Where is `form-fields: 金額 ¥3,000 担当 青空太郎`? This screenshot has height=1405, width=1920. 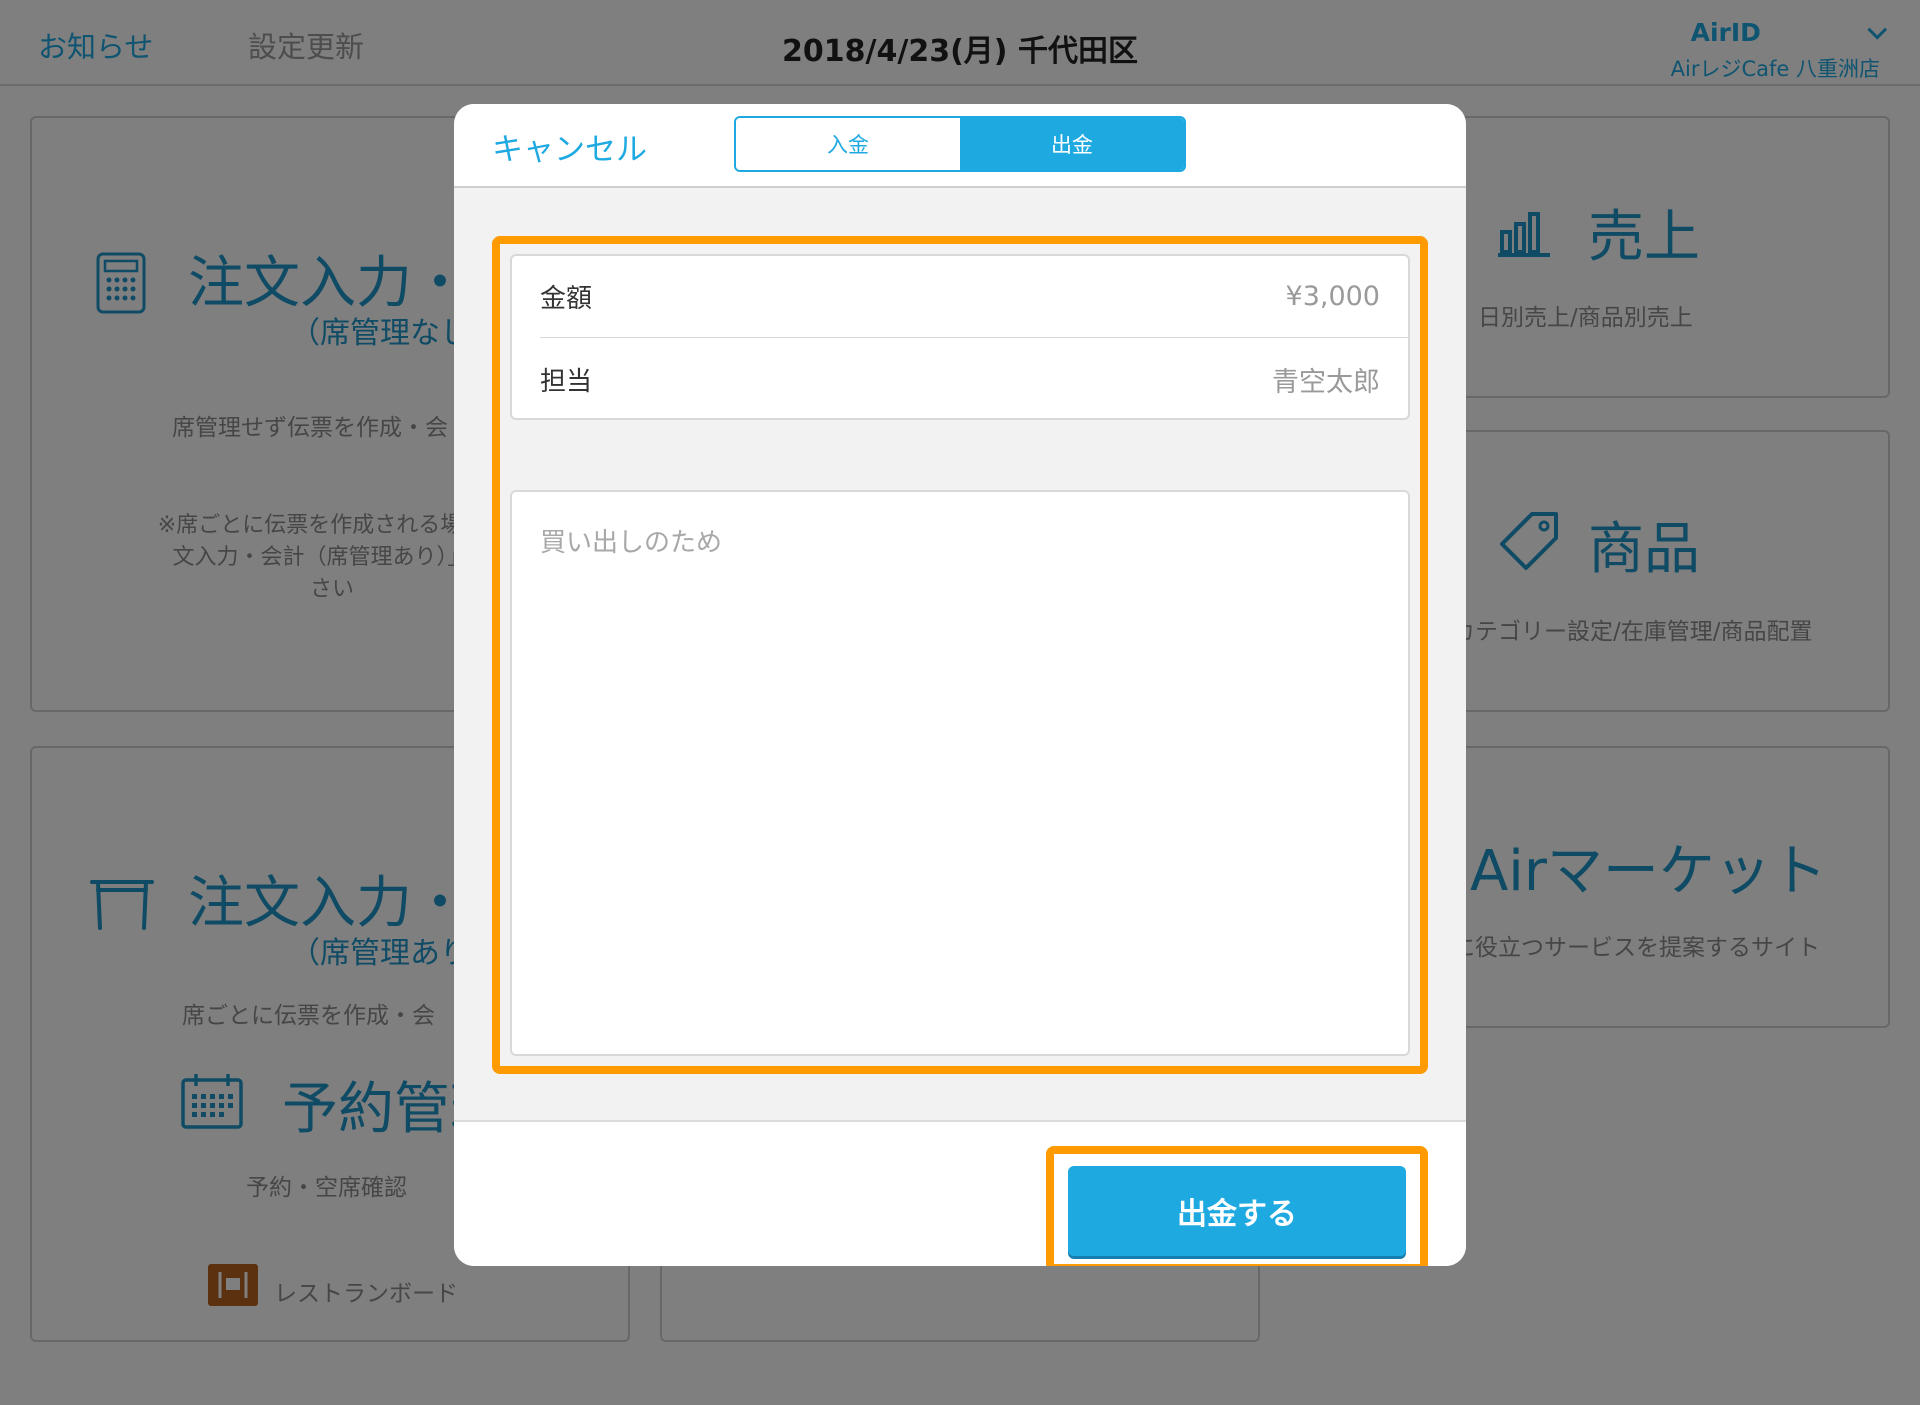 form-fields: 金額 ¥3,000 担当 青空太郎 is located at coordinates (960, 337).